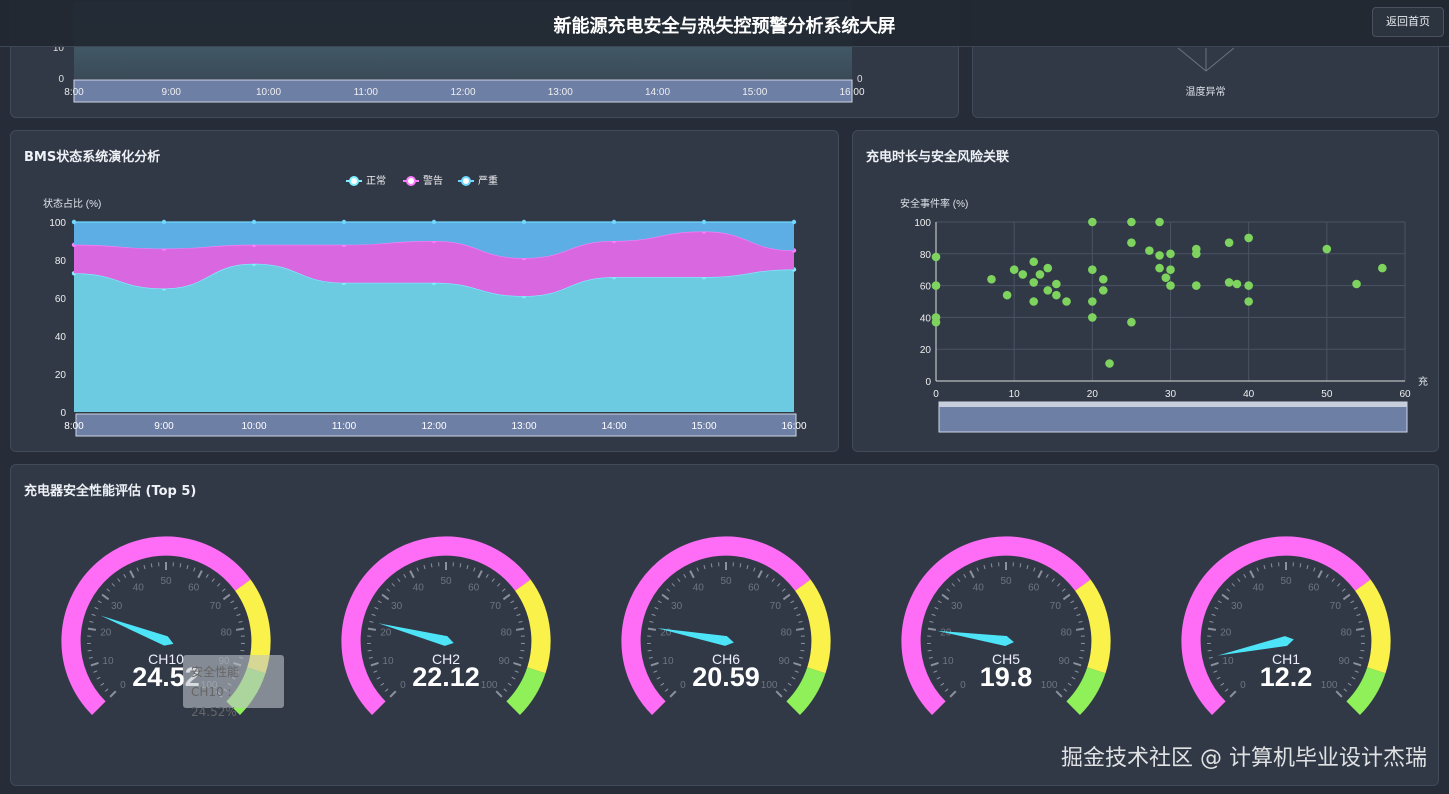 This screenshot has height=794, width=1449. I want to click on gauge-ch6: 0102030405060708090100CH620.59, so click(726, 625).